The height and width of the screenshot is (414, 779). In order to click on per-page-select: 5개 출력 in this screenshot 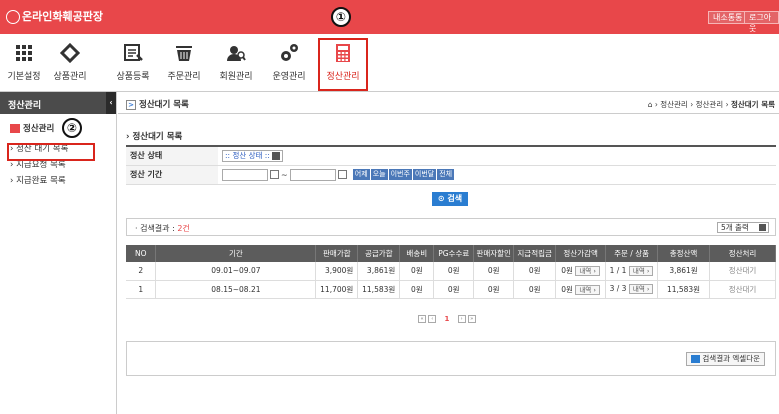, I will do `click(743, 227)`.